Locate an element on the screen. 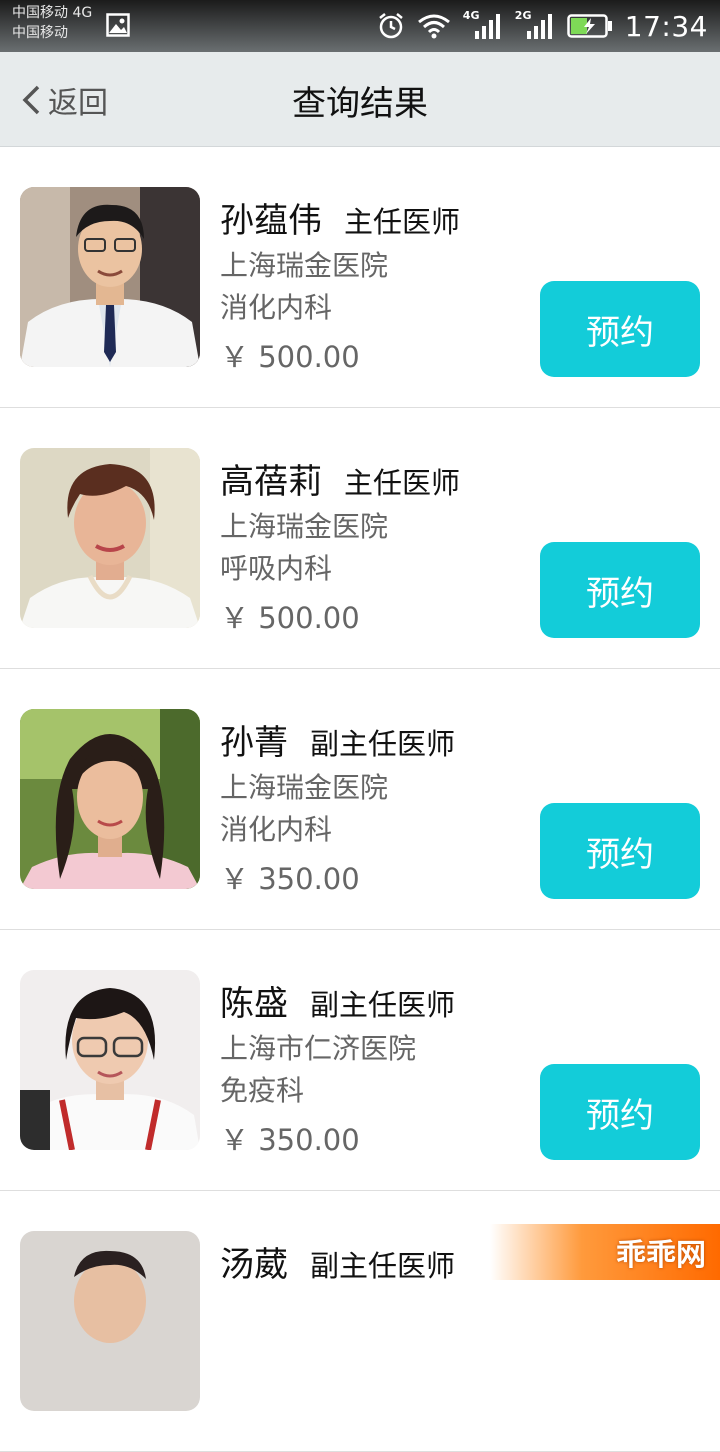  carrier-2: 中国移动 is located at coordinates (40, 33).